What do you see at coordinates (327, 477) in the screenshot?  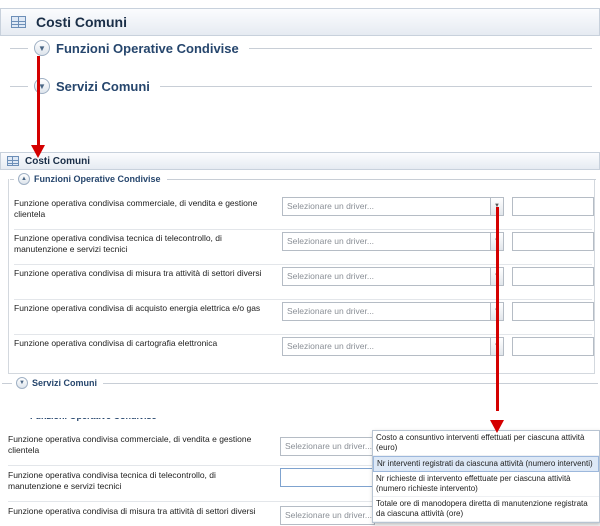 I see `driver-combo-active` at bounding box center [327, 477].